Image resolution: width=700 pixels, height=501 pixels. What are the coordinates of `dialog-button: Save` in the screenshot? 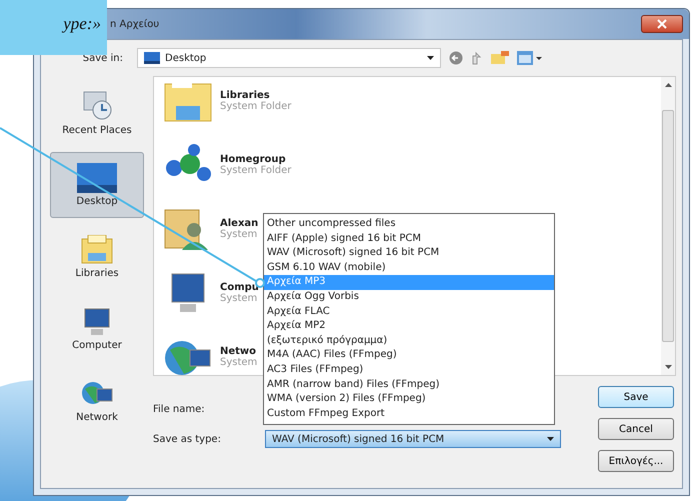 It's located at (636, 397).